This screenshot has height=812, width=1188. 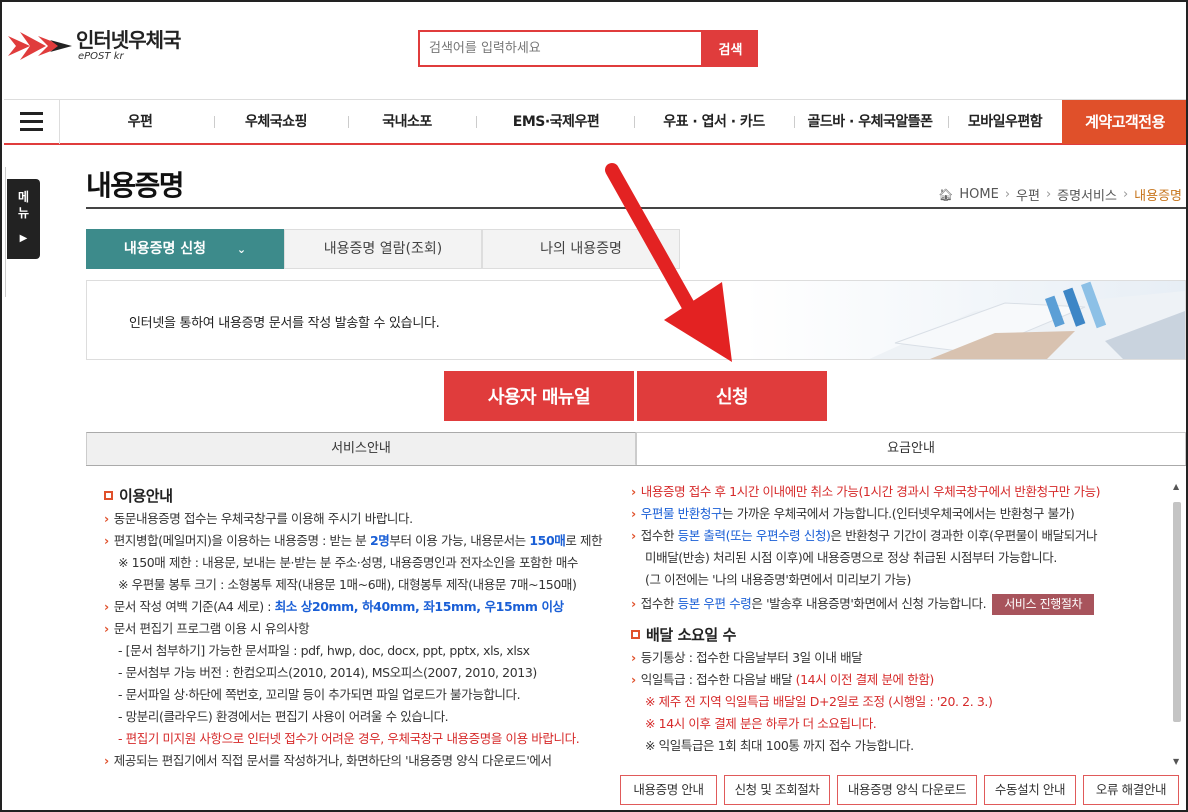 What do you see at coordinates (1028, 194) in the screenshot?
I see `breadcrumb-item: 우편` at bounding box center [1028, 194].